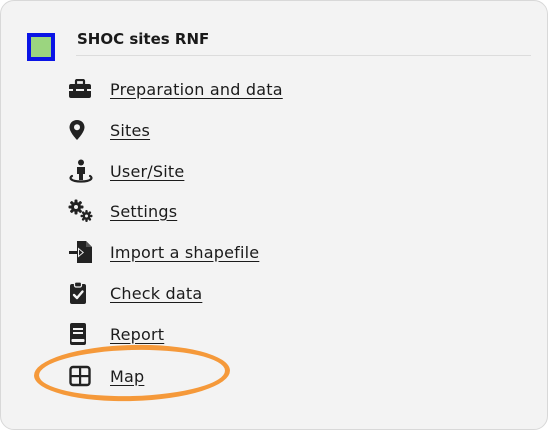 This screenshot has height=430, width=550. I want to click on menu-item-preparation-and-data: Preparation and data, so click(175, 89).